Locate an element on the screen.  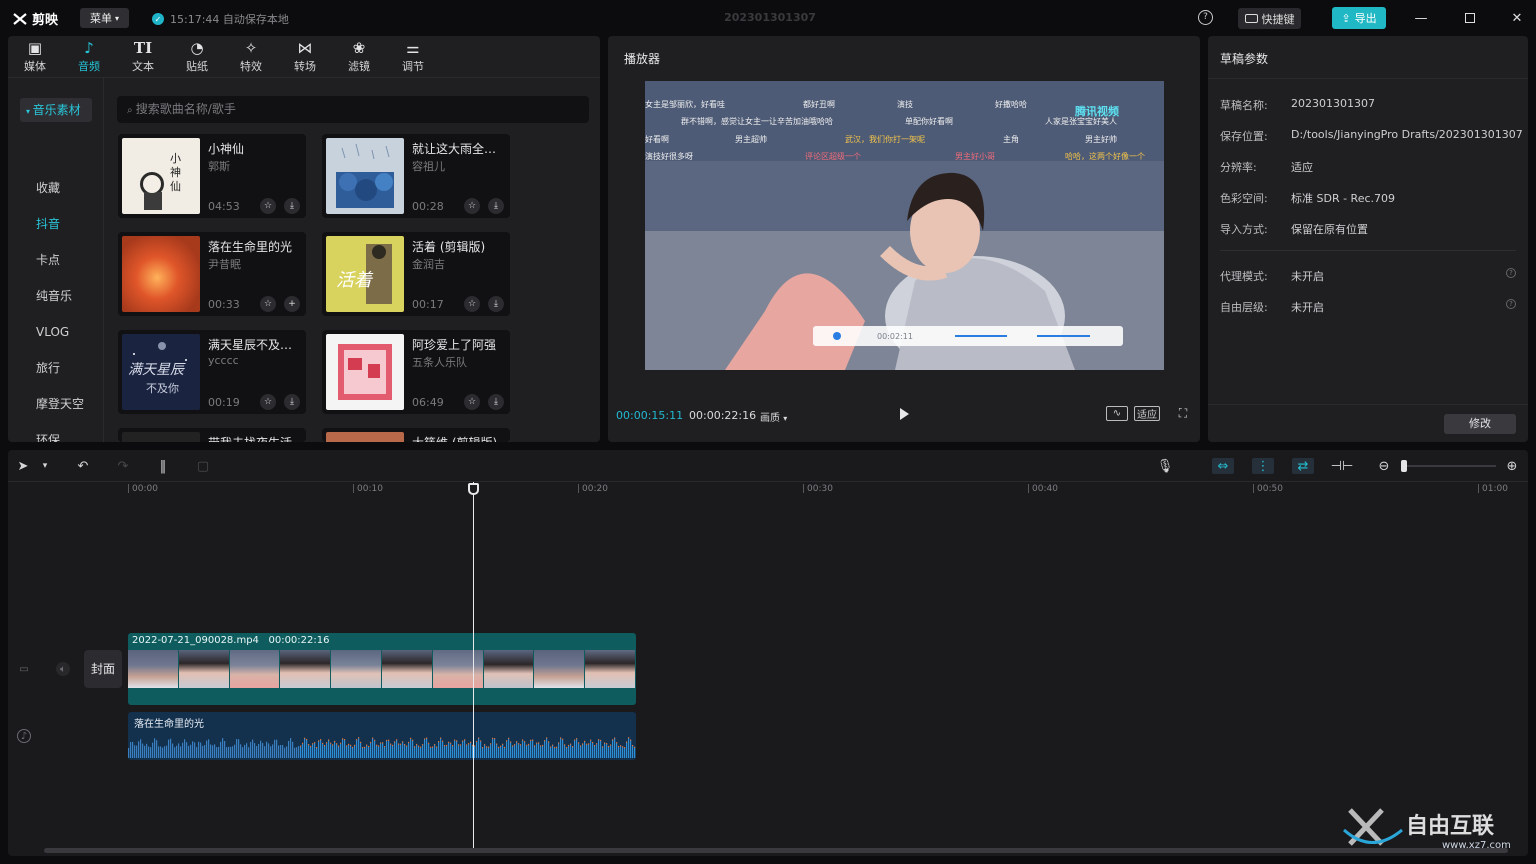
tab-adjust: ⚌ 调节 is located at coordinates (413, 57).